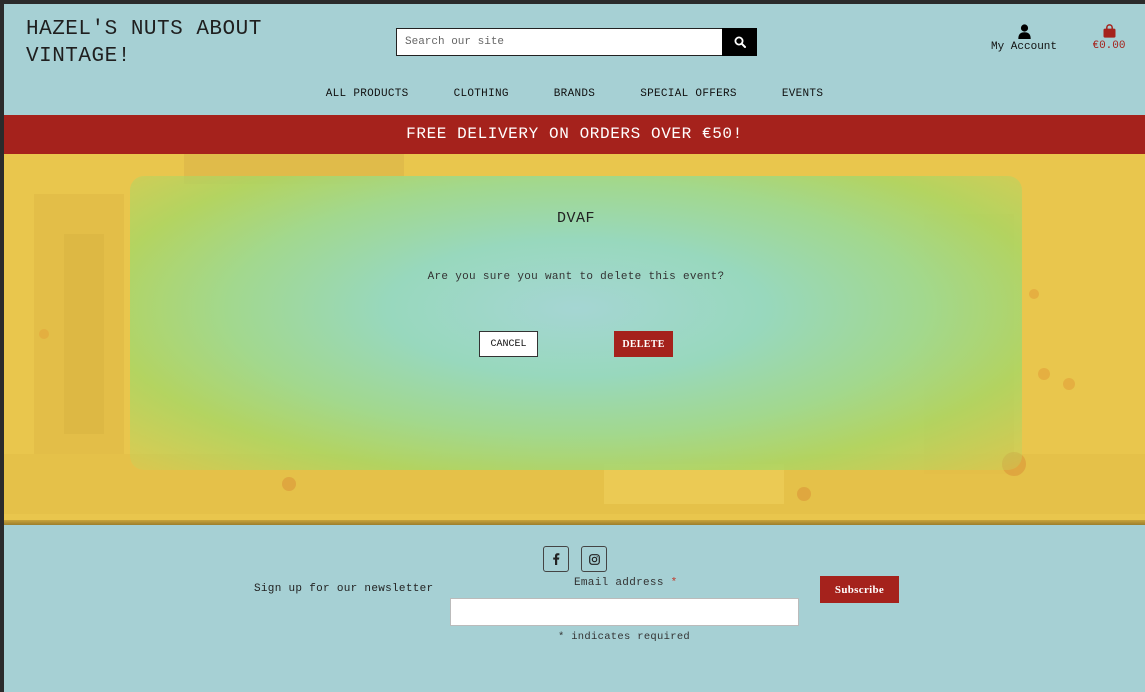 This screenshot has height=692, width=1145. I want to click on required-note: * indicates required, so click(624, 637).